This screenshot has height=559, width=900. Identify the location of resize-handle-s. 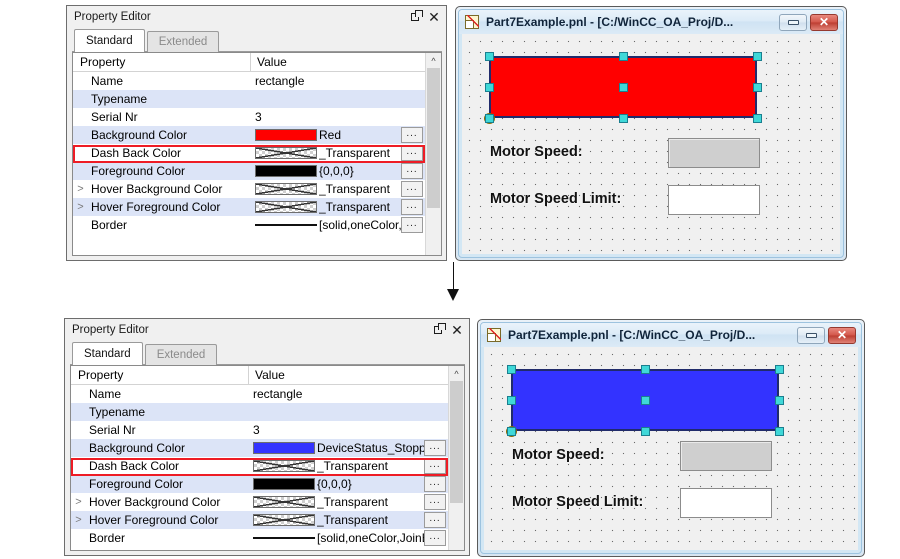
(645, 431).